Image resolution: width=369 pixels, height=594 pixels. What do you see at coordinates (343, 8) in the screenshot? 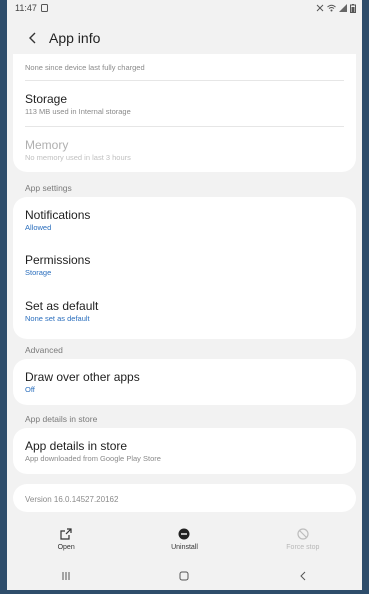
I see `signal-icon` at bounding box center [343, 8].